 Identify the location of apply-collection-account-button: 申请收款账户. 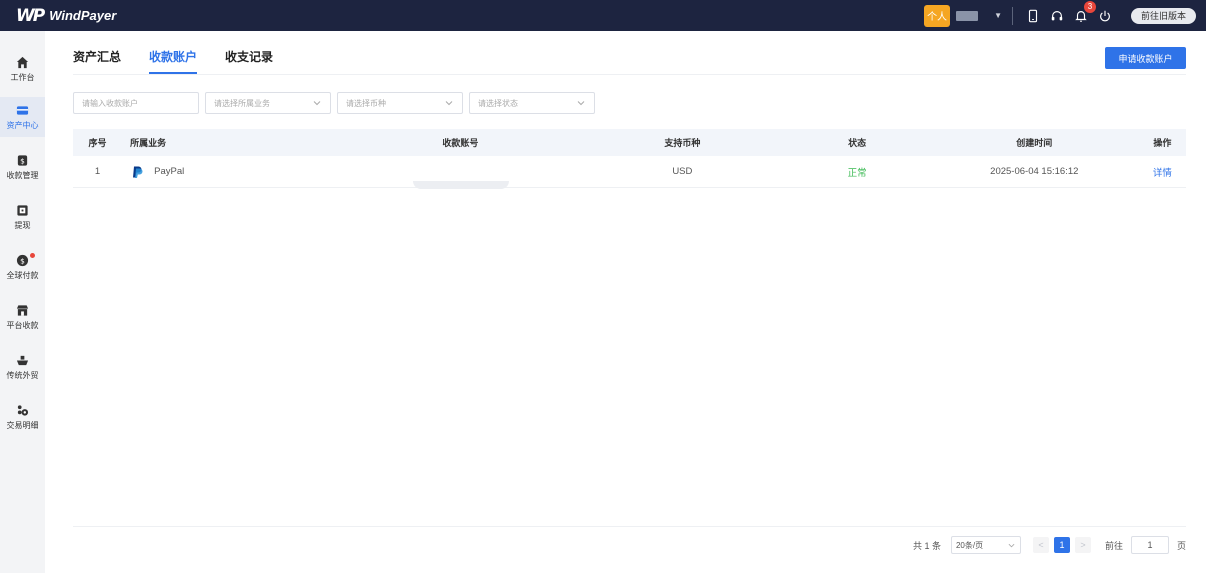
(1145, 58).